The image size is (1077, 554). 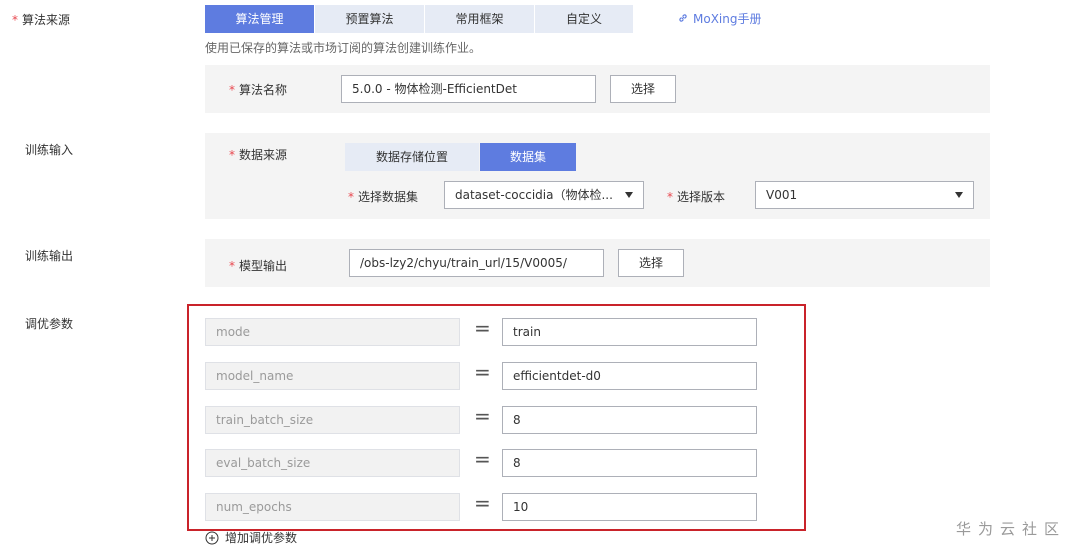 I want to click on param-key-input: eval_batch_size, so click(x=332, y=463).